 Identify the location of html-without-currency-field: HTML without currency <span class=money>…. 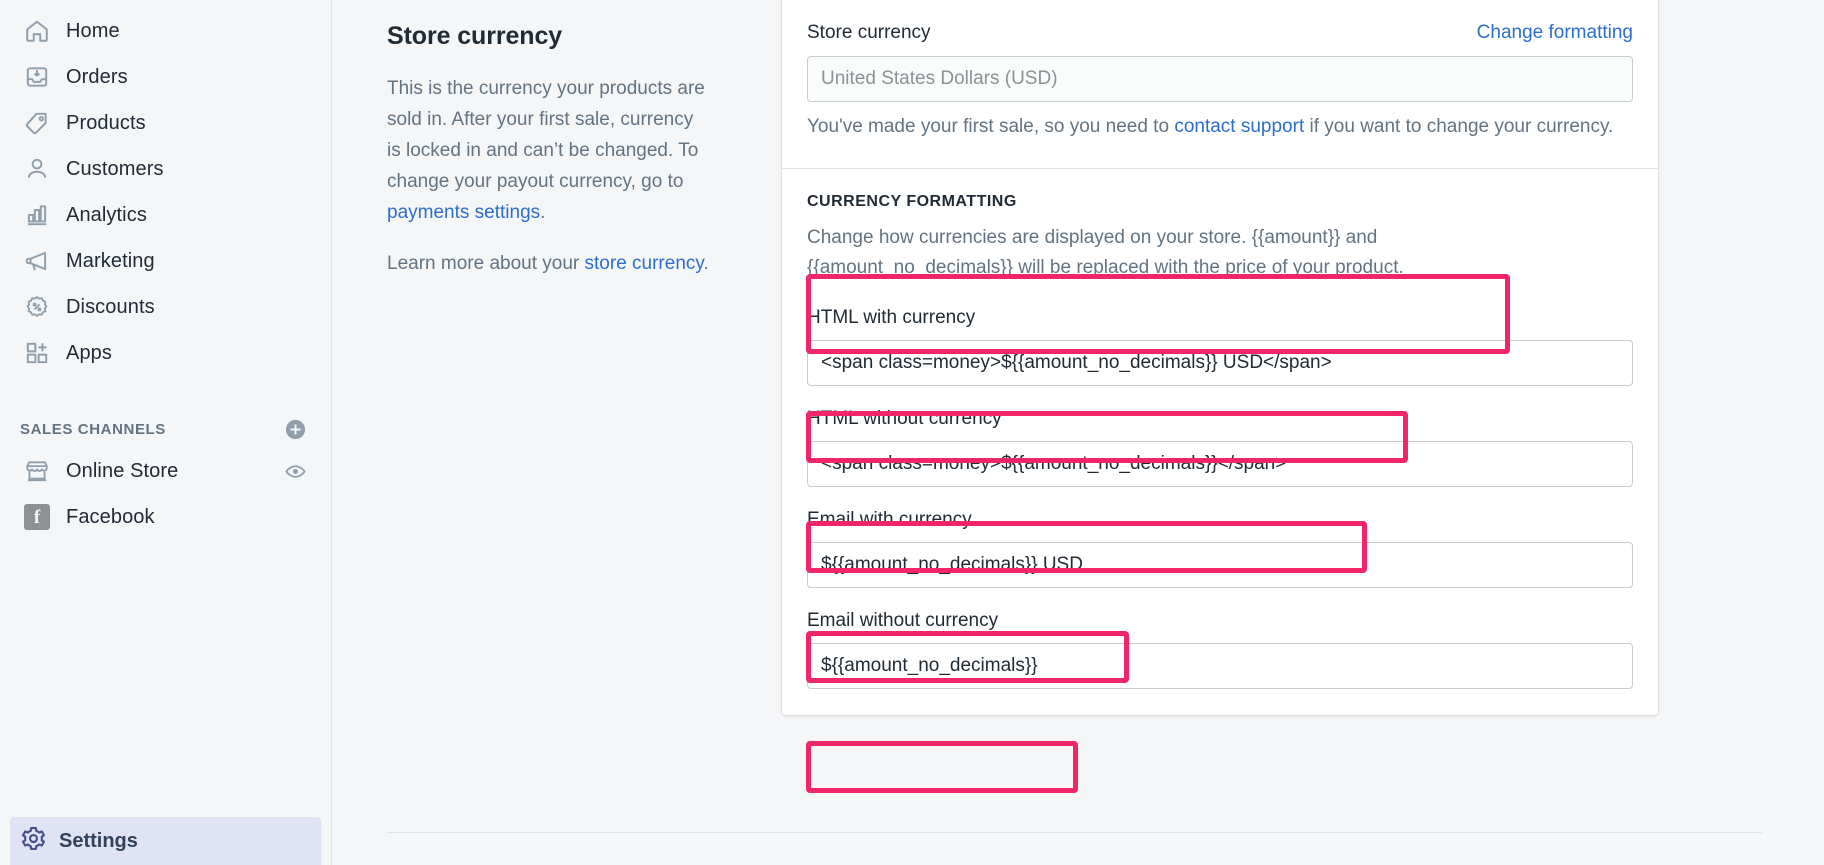
(1220, 446).